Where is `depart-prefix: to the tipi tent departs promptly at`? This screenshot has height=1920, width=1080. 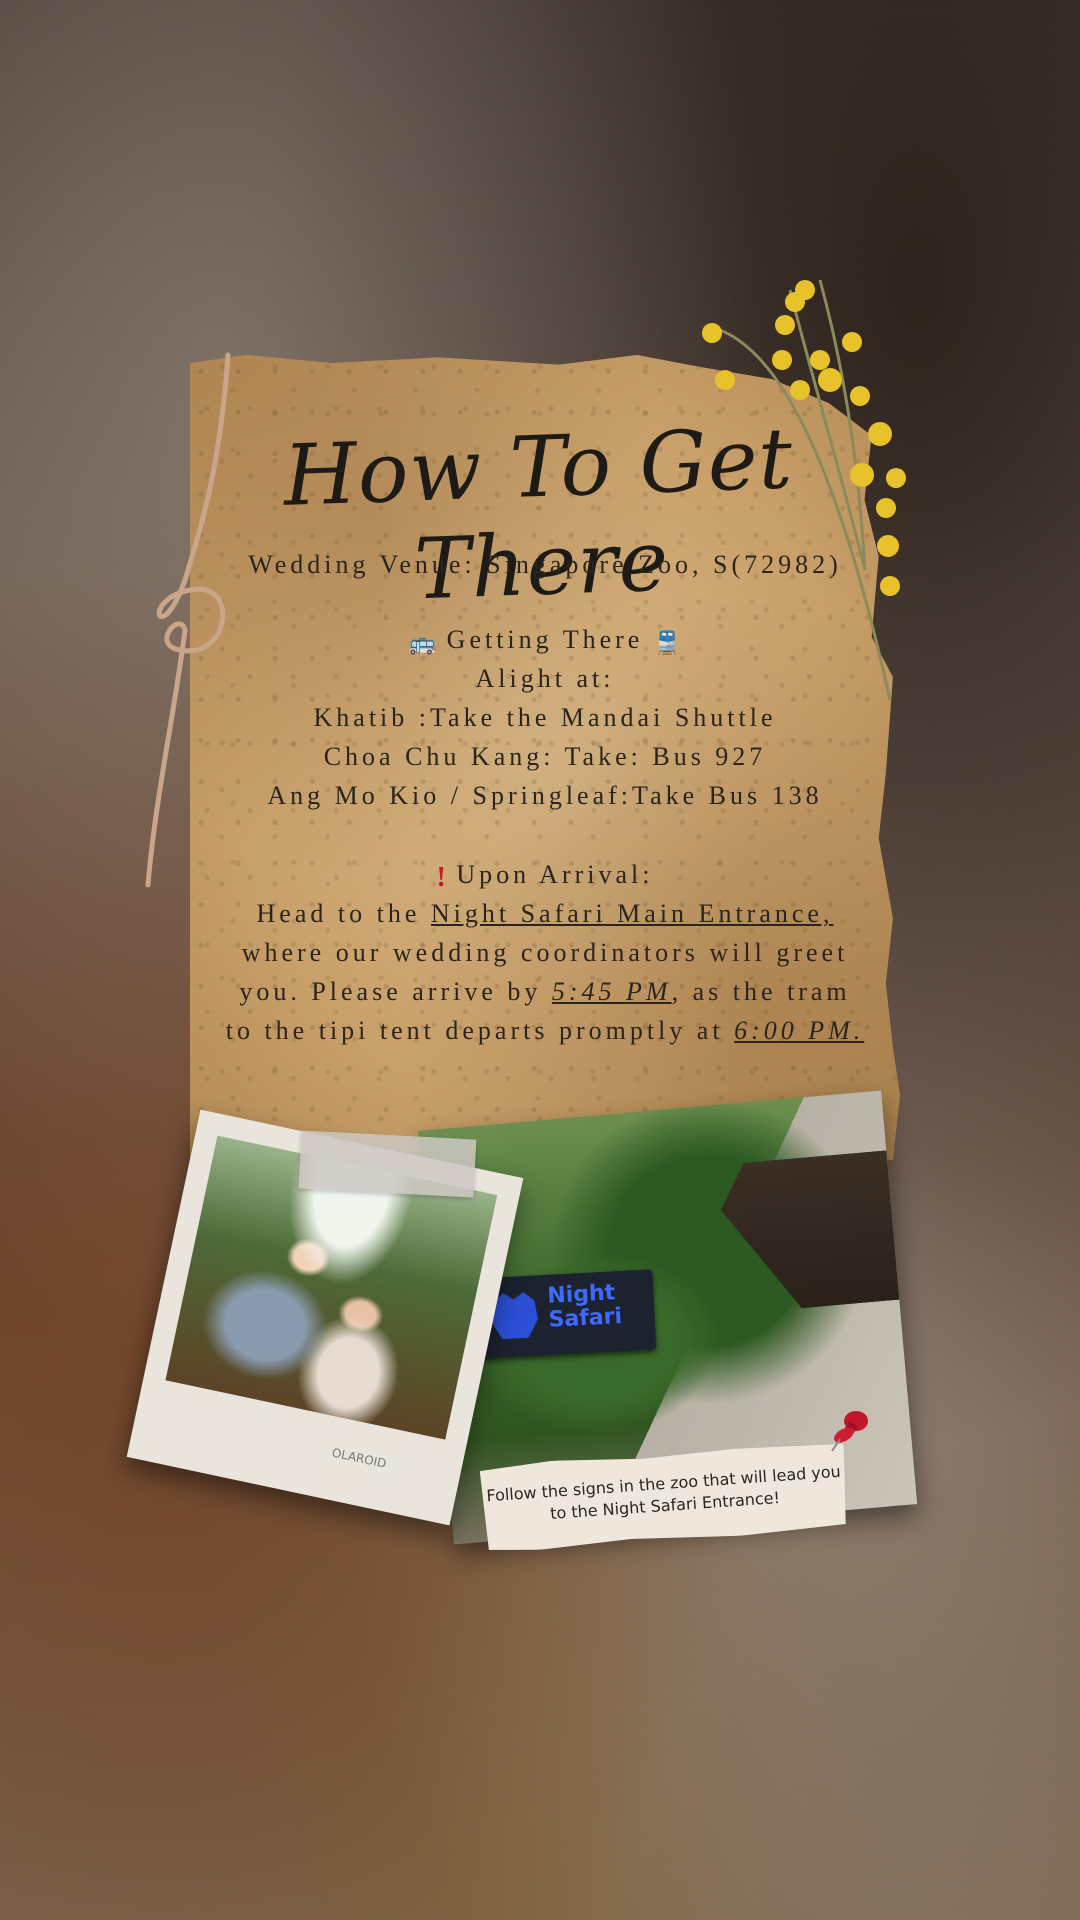
depart-prefix: to the tipi tent departs promptly at is located at coordinates (480, 1030).